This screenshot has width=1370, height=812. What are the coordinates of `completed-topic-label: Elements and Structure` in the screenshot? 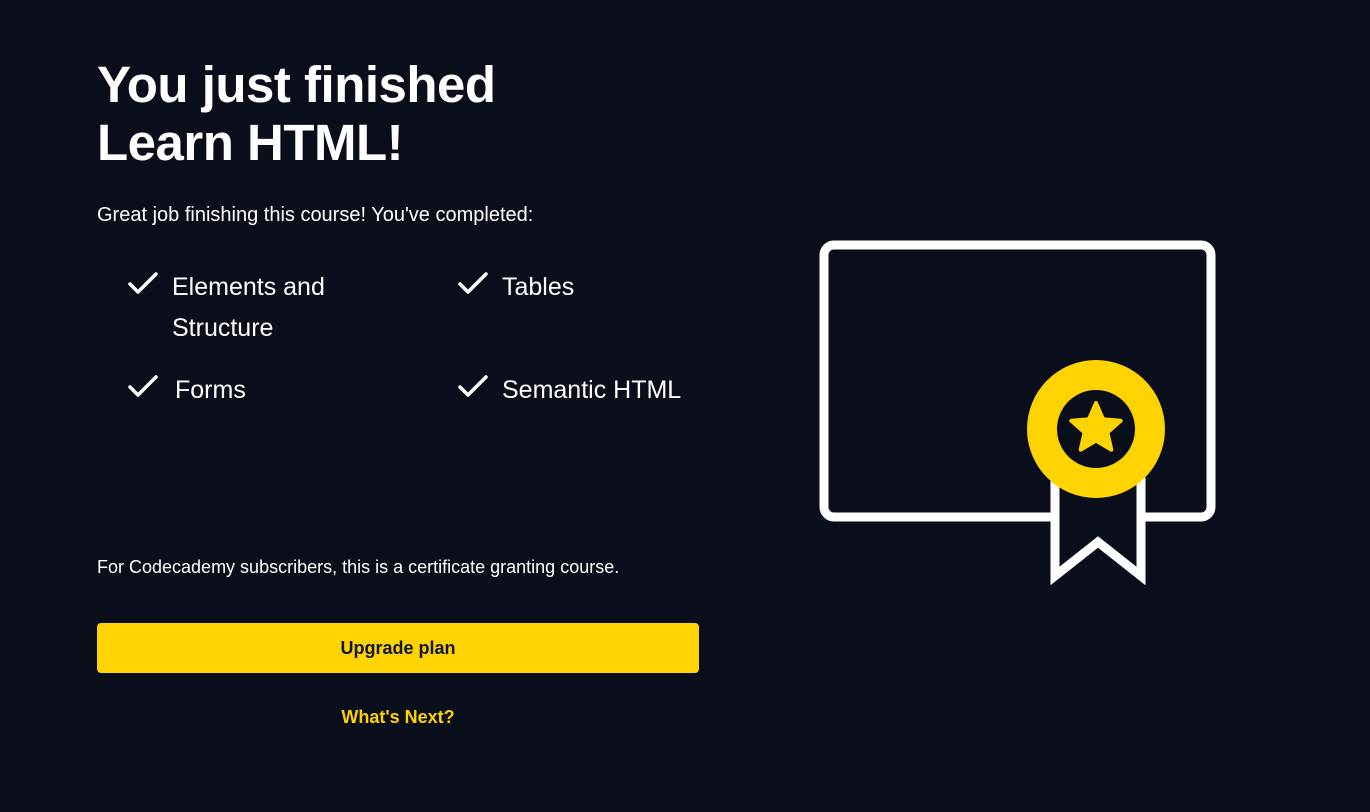 It's located at (248, 307).